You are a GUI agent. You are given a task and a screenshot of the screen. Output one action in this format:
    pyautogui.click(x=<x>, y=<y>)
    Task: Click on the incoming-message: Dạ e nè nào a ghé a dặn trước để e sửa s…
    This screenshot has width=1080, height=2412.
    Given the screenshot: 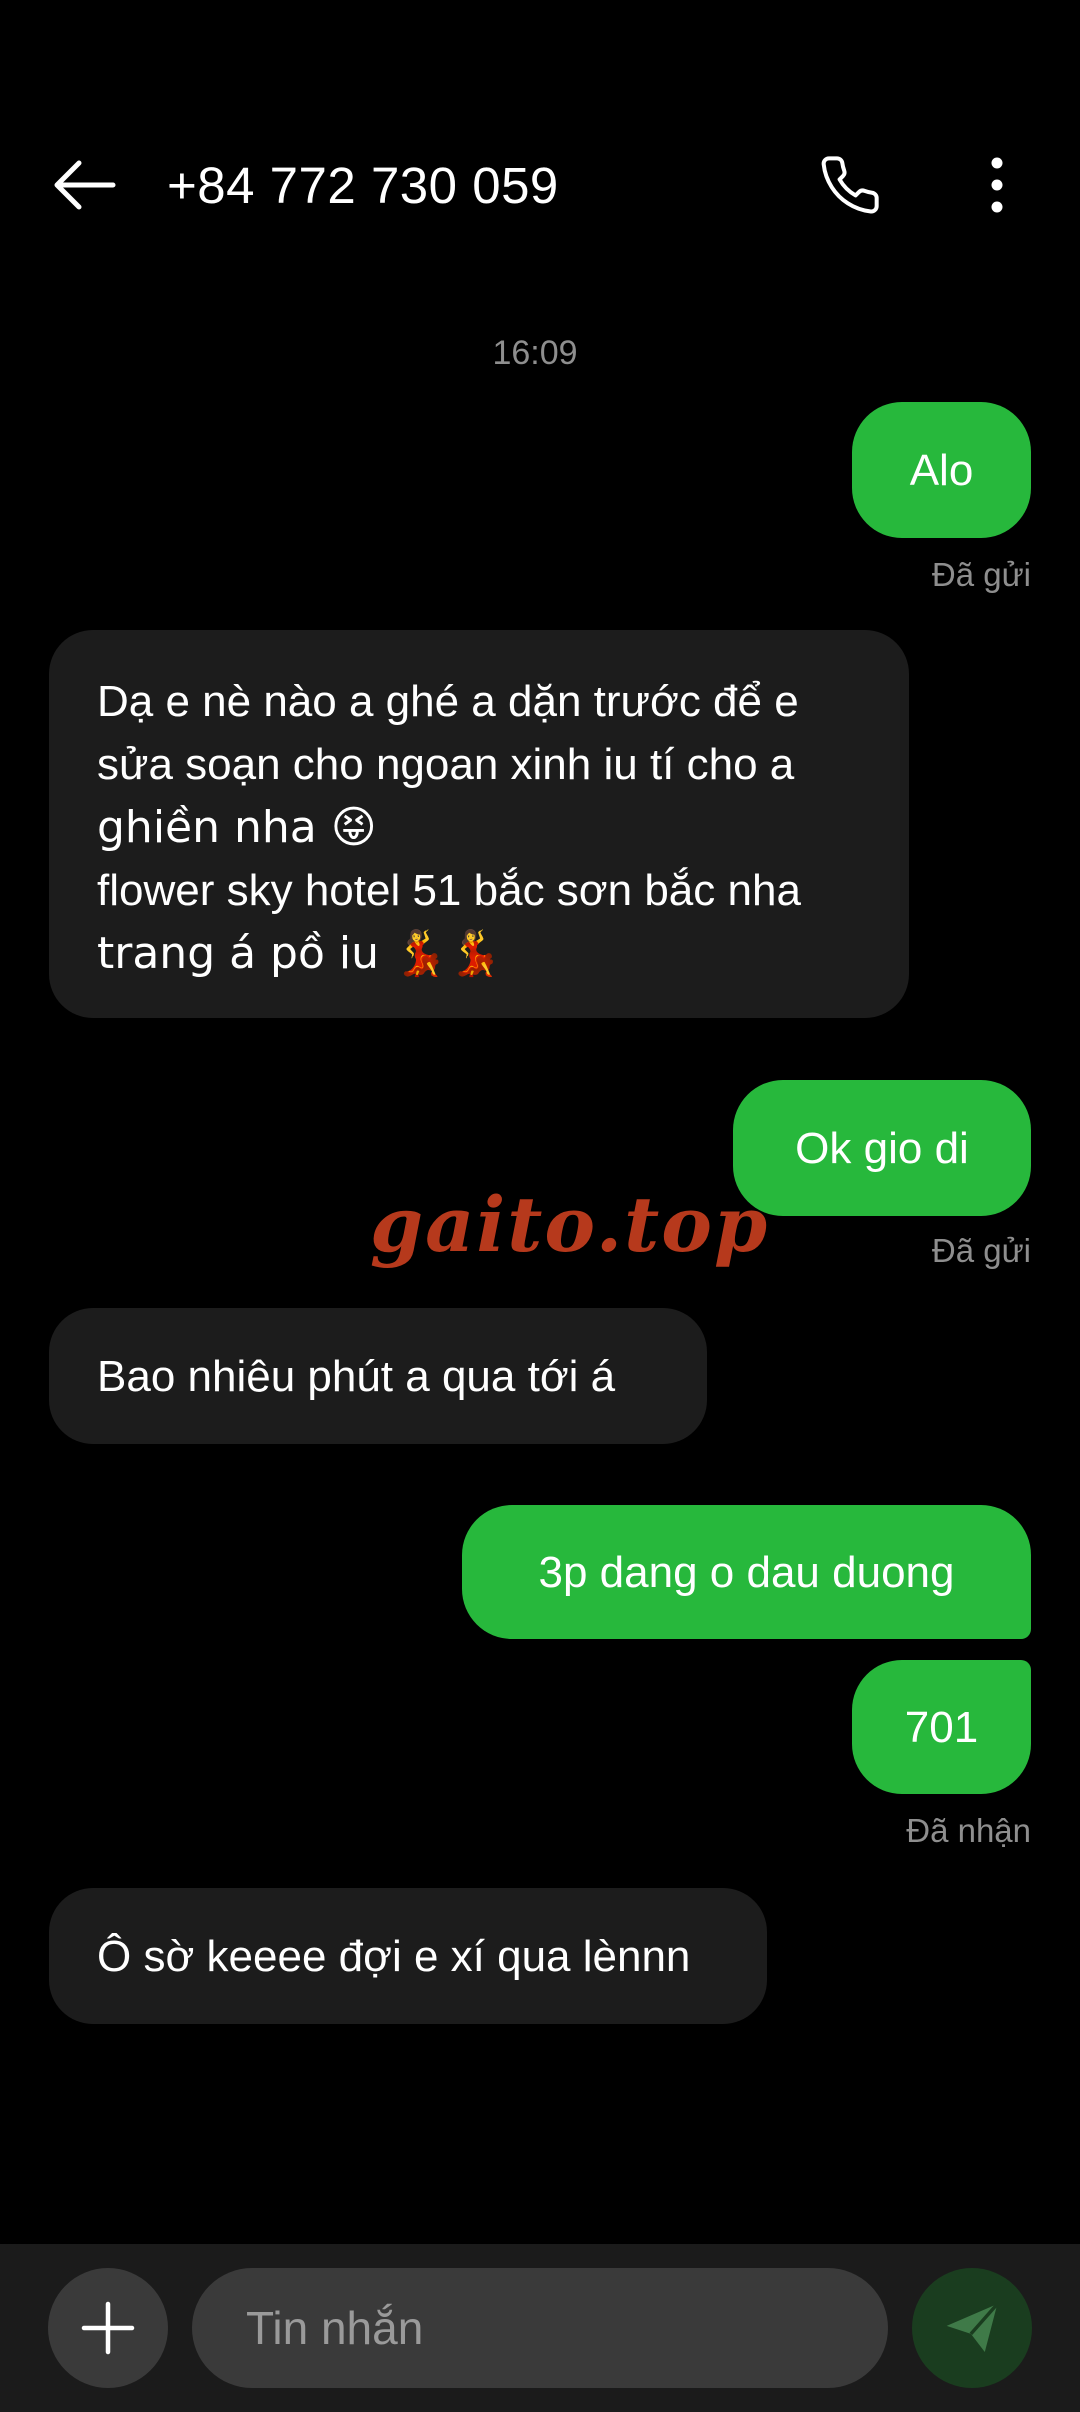 What is the action you would take?
    pyautogui.click(x=479, y=824)
    